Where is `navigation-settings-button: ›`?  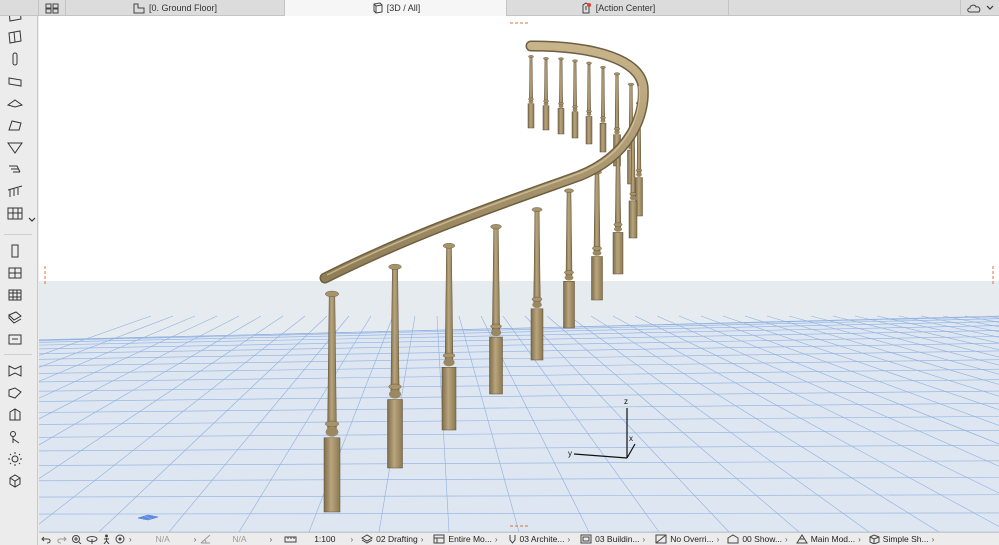
navigation-settings-button: › is located at coordinates (123, 539).